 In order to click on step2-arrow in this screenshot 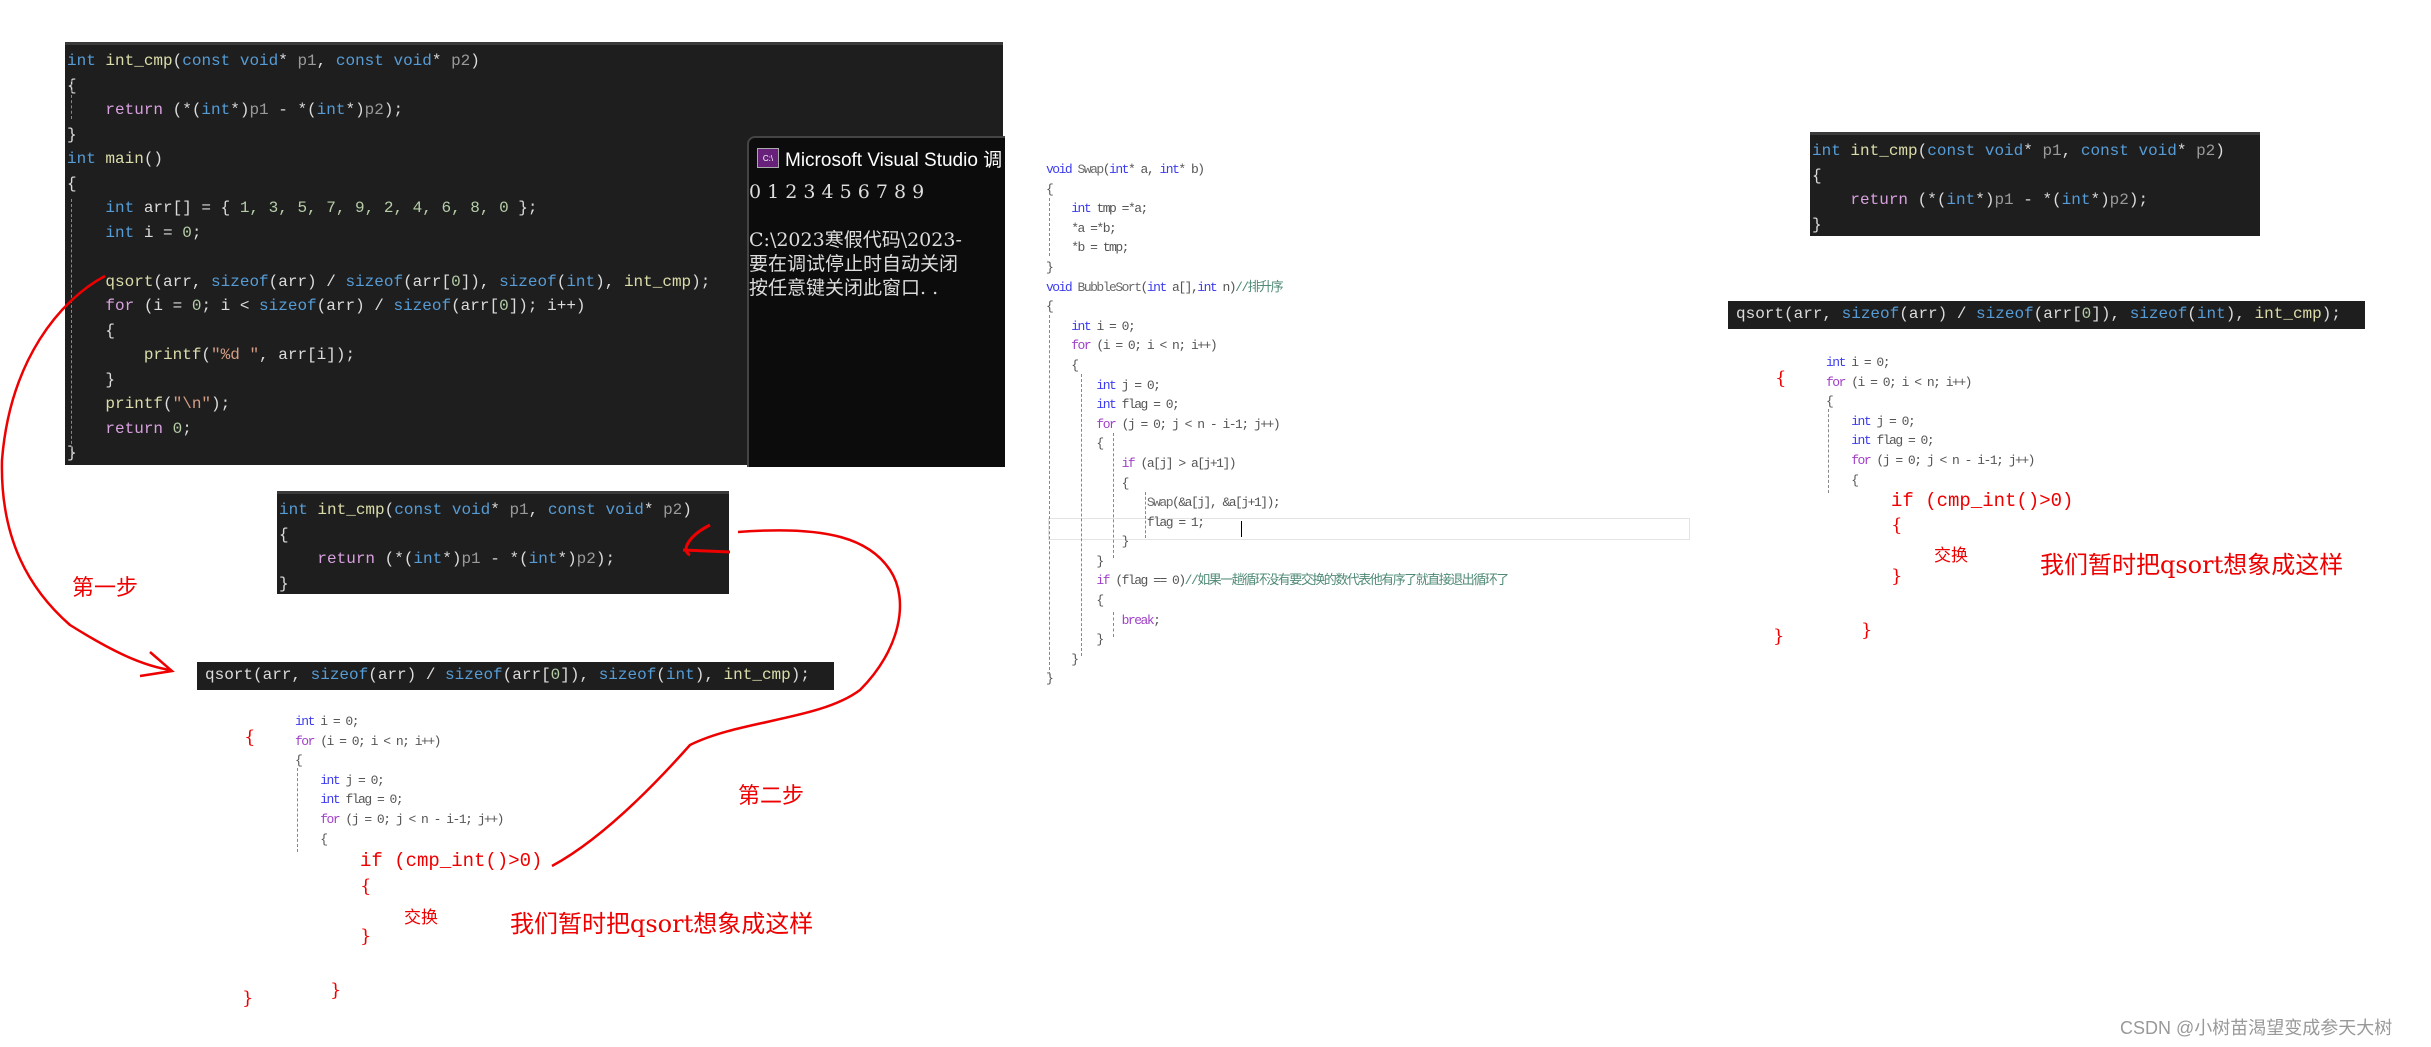, I will do `click(726, 698)`.